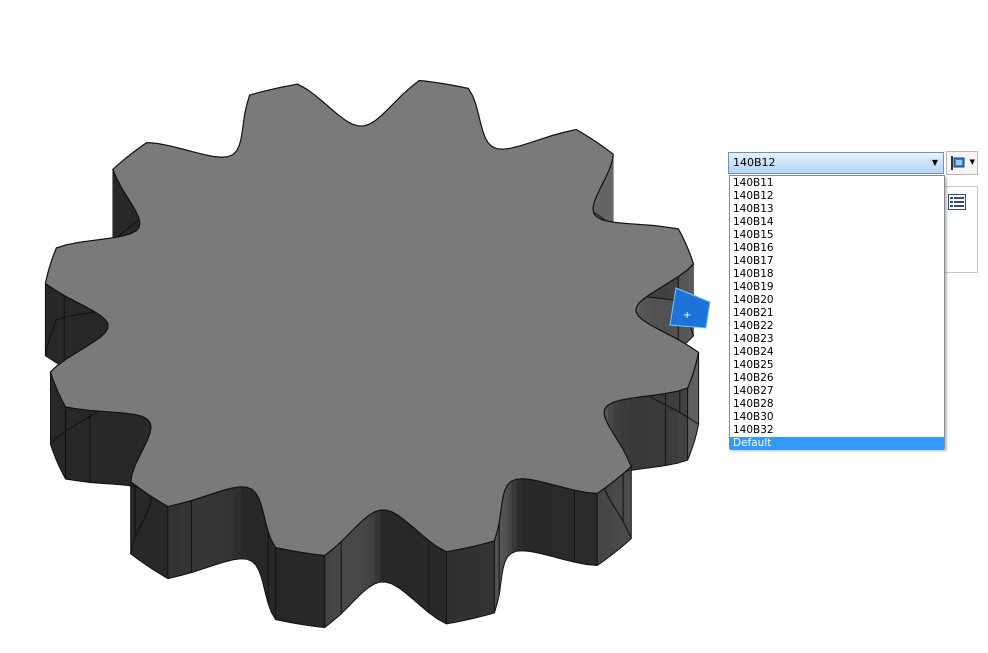 The width and height of the screenshot is (988, 653). Describe the element at coordinates (837, 417) in the screenshot. I see `dropdown-option: 140B30` at that location.